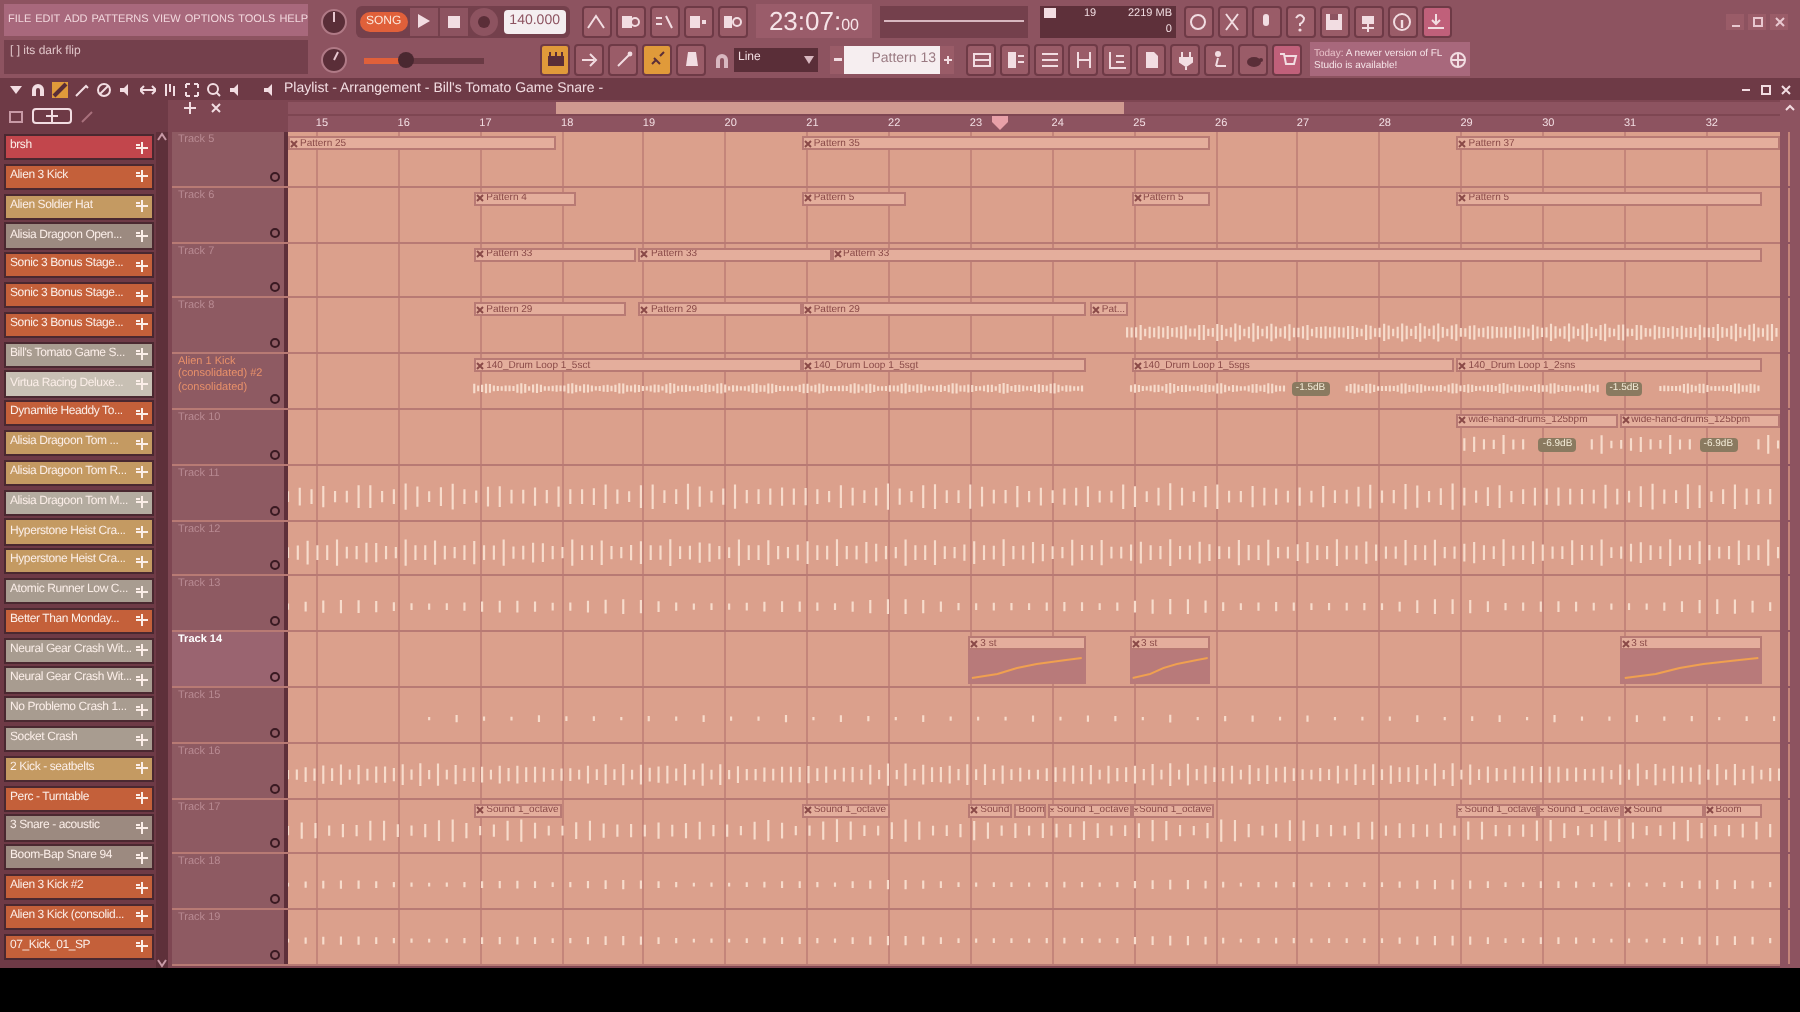  I want to click on metronome-icon, so click(596, 21).